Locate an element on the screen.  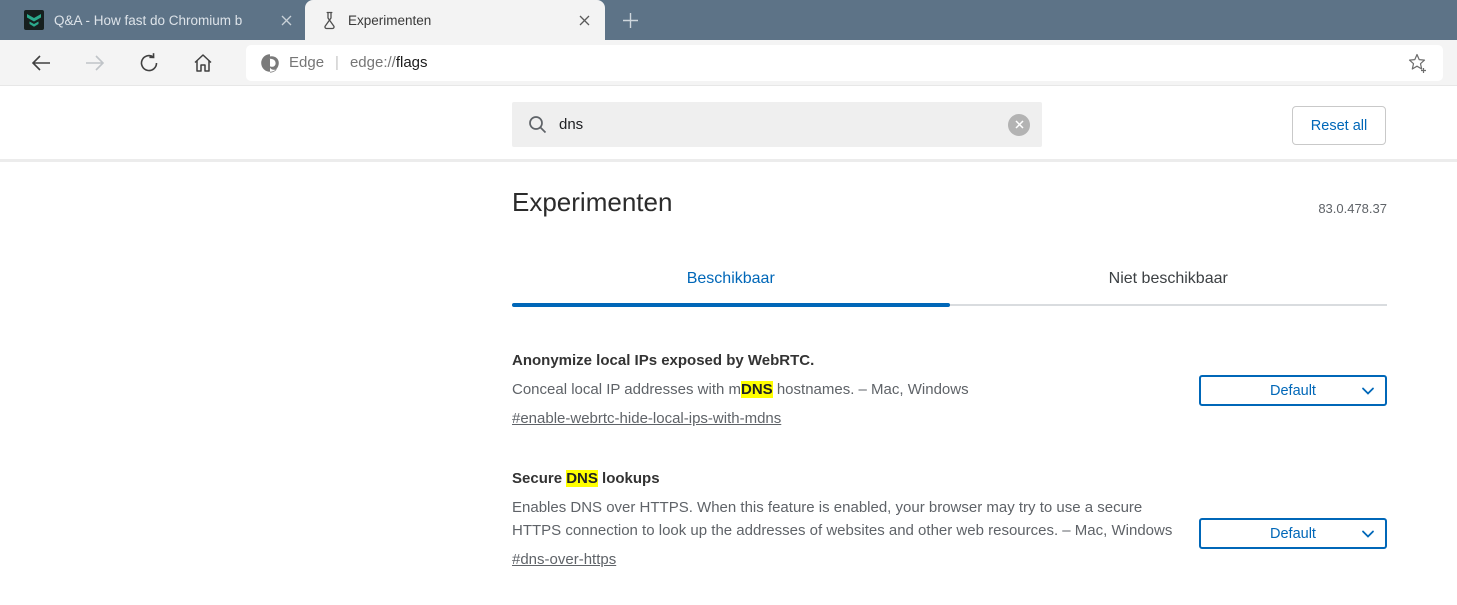
close-icon is located at coordinates (1019, 124).